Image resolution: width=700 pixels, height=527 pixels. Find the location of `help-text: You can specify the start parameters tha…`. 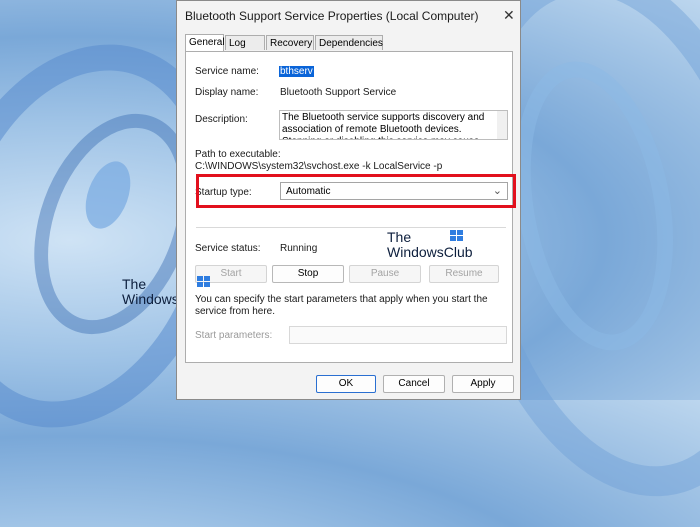

help-text: You can specify the start parameters tha… is located at coordinates (341, 305).